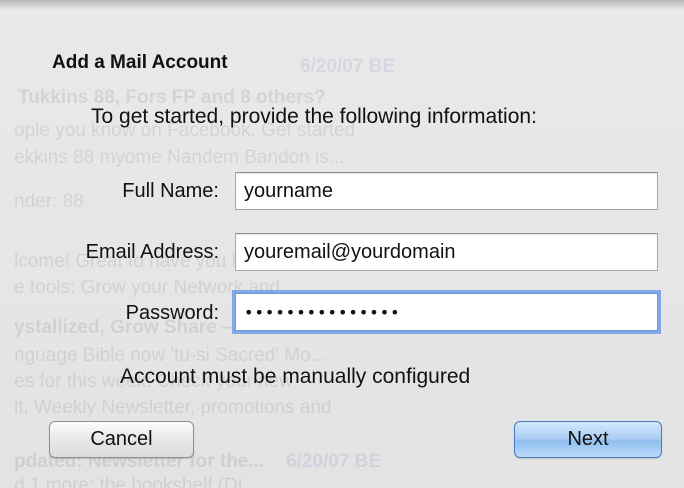  Describe the element at coordinates (446, 252) in the screenshot. I see `email-address-input` at that location.